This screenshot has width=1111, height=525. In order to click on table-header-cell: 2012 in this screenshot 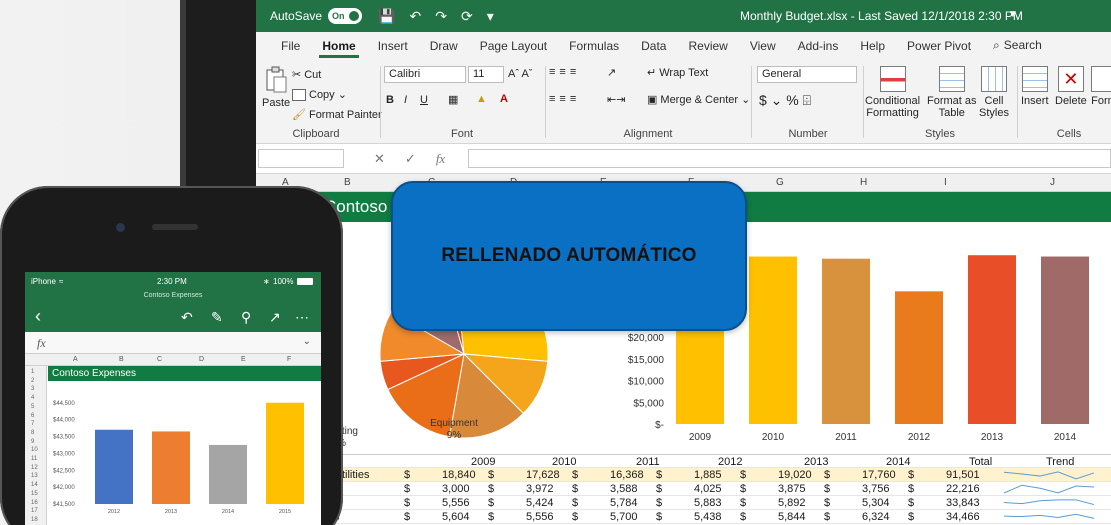, I will do `click(730, 462)`.